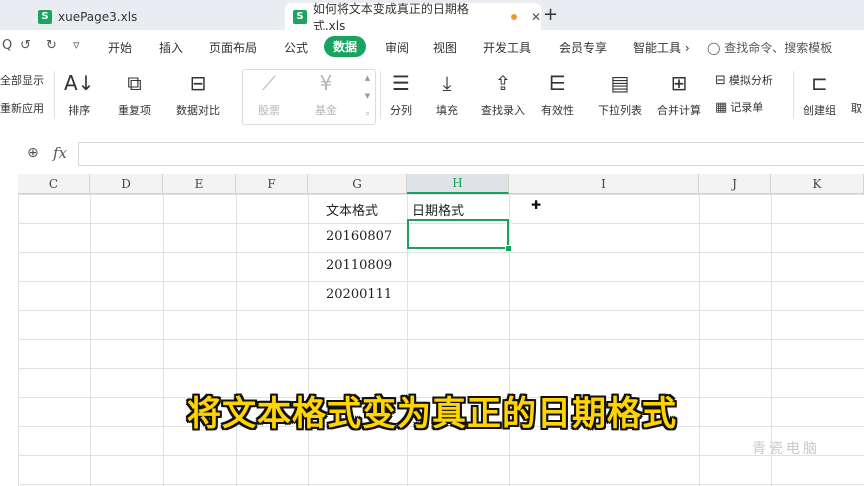  What do you see at coordinates (76, 45) in the screenshot?
I see `customize-dropdown-icon: ▿` at bounding box center [76, 45].